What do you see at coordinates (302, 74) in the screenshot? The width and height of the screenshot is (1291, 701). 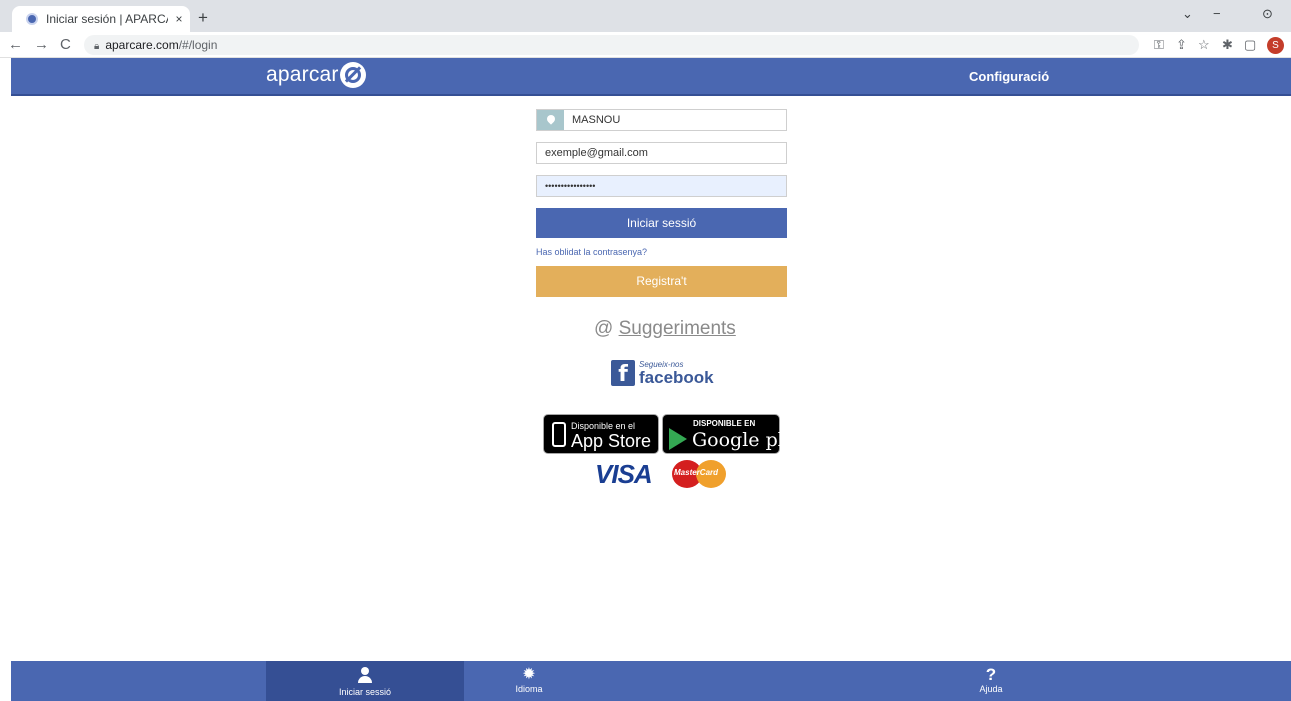 I see `logo-text: aparcar` at bounding box center [302, 74].